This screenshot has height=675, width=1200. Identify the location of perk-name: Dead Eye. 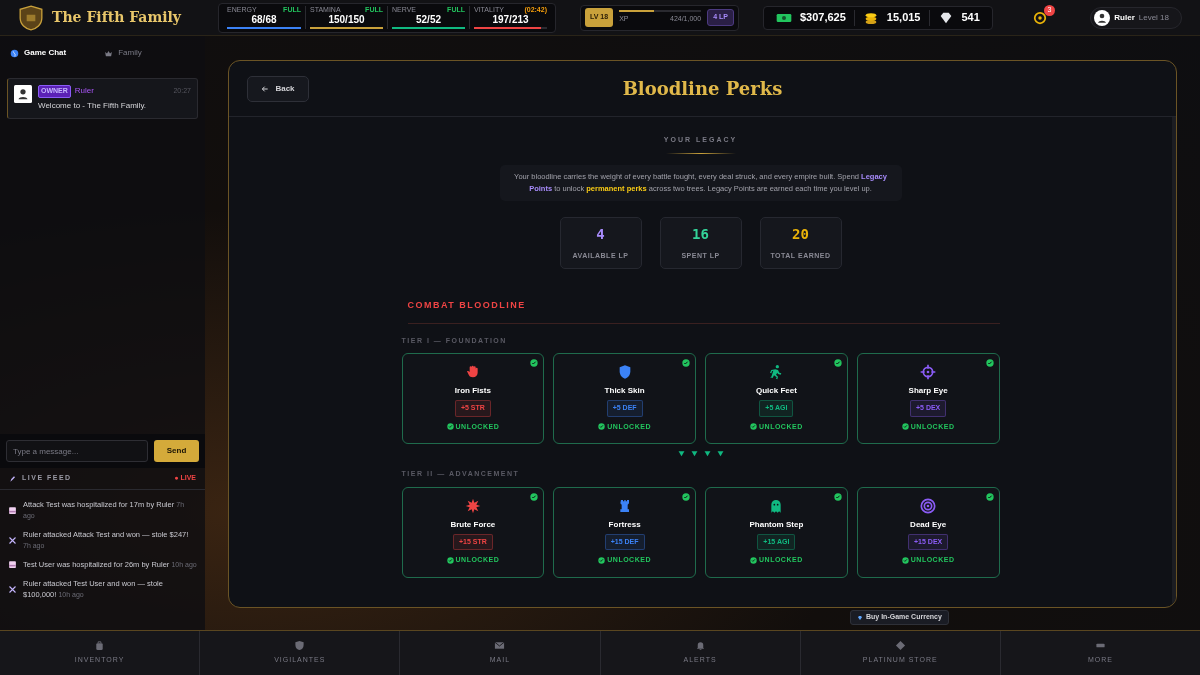
(928, 524).